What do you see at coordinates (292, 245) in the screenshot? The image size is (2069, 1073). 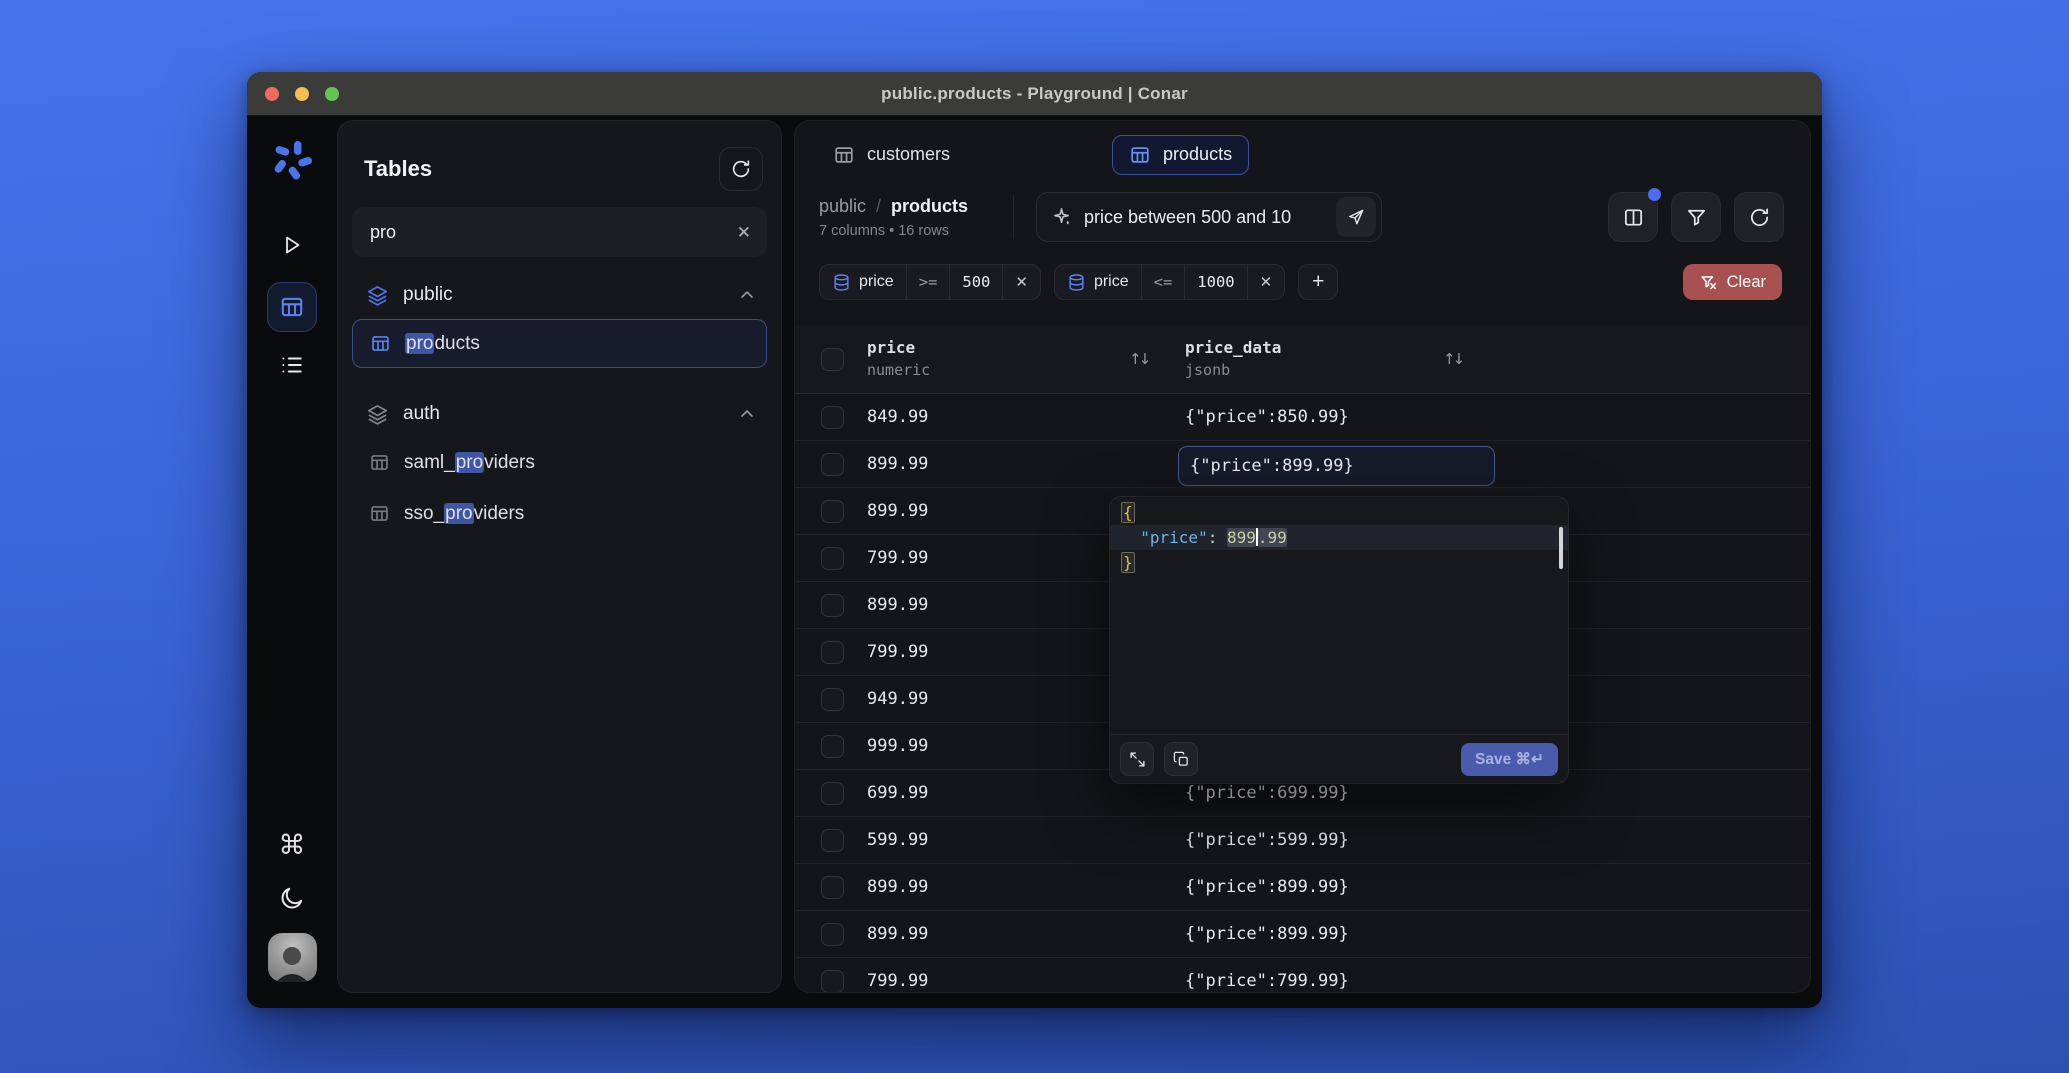 I see `run-query-button` at bounding box center [292, 245].